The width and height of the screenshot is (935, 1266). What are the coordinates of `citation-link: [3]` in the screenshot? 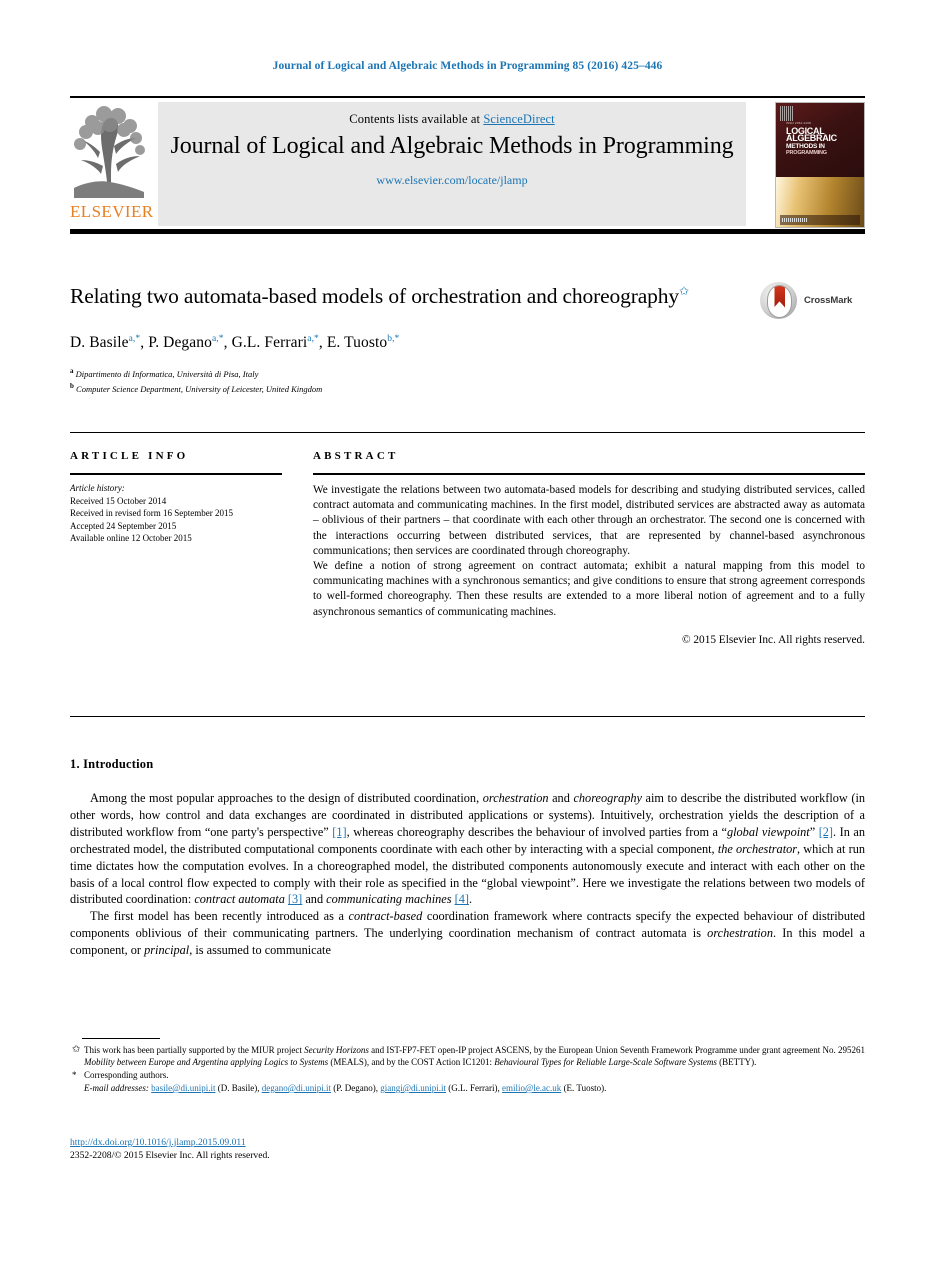 It's located at (295, 899).